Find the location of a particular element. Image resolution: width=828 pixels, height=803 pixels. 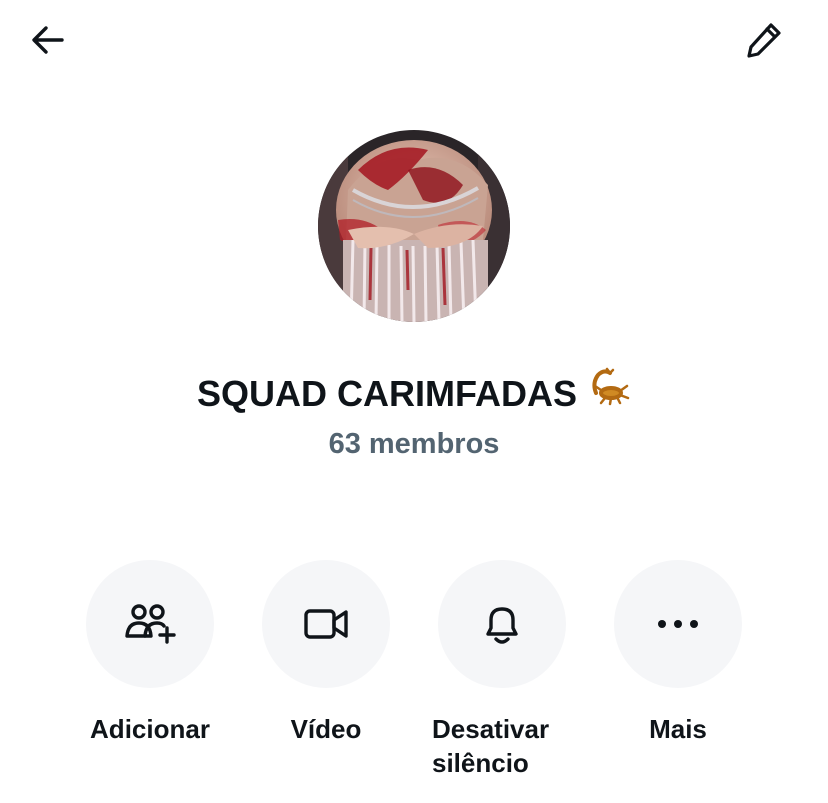

group-avatar is located at coordinates (414, 226).